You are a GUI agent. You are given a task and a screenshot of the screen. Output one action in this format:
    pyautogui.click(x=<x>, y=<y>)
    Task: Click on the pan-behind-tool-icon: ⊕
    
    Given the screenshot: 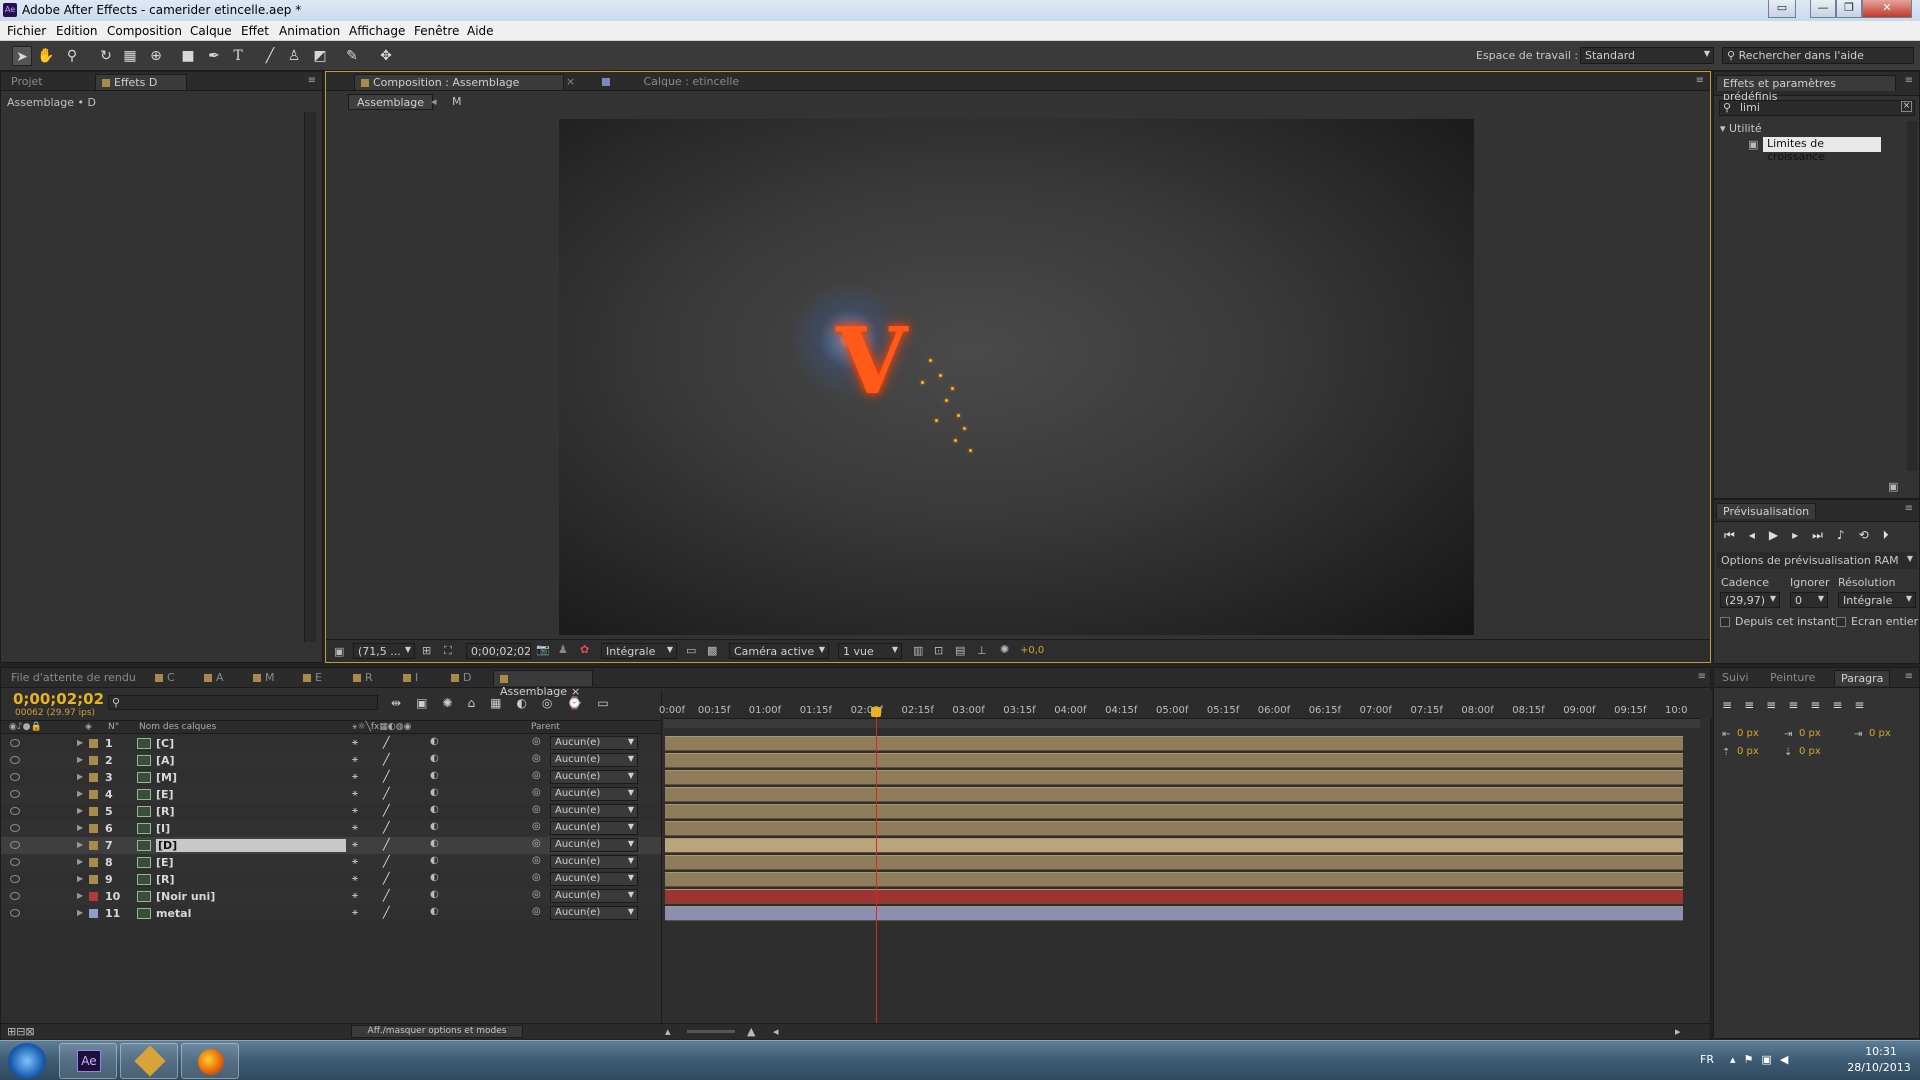 What is the action you would take?
    pyautogui.click(x=156, y=56)
    